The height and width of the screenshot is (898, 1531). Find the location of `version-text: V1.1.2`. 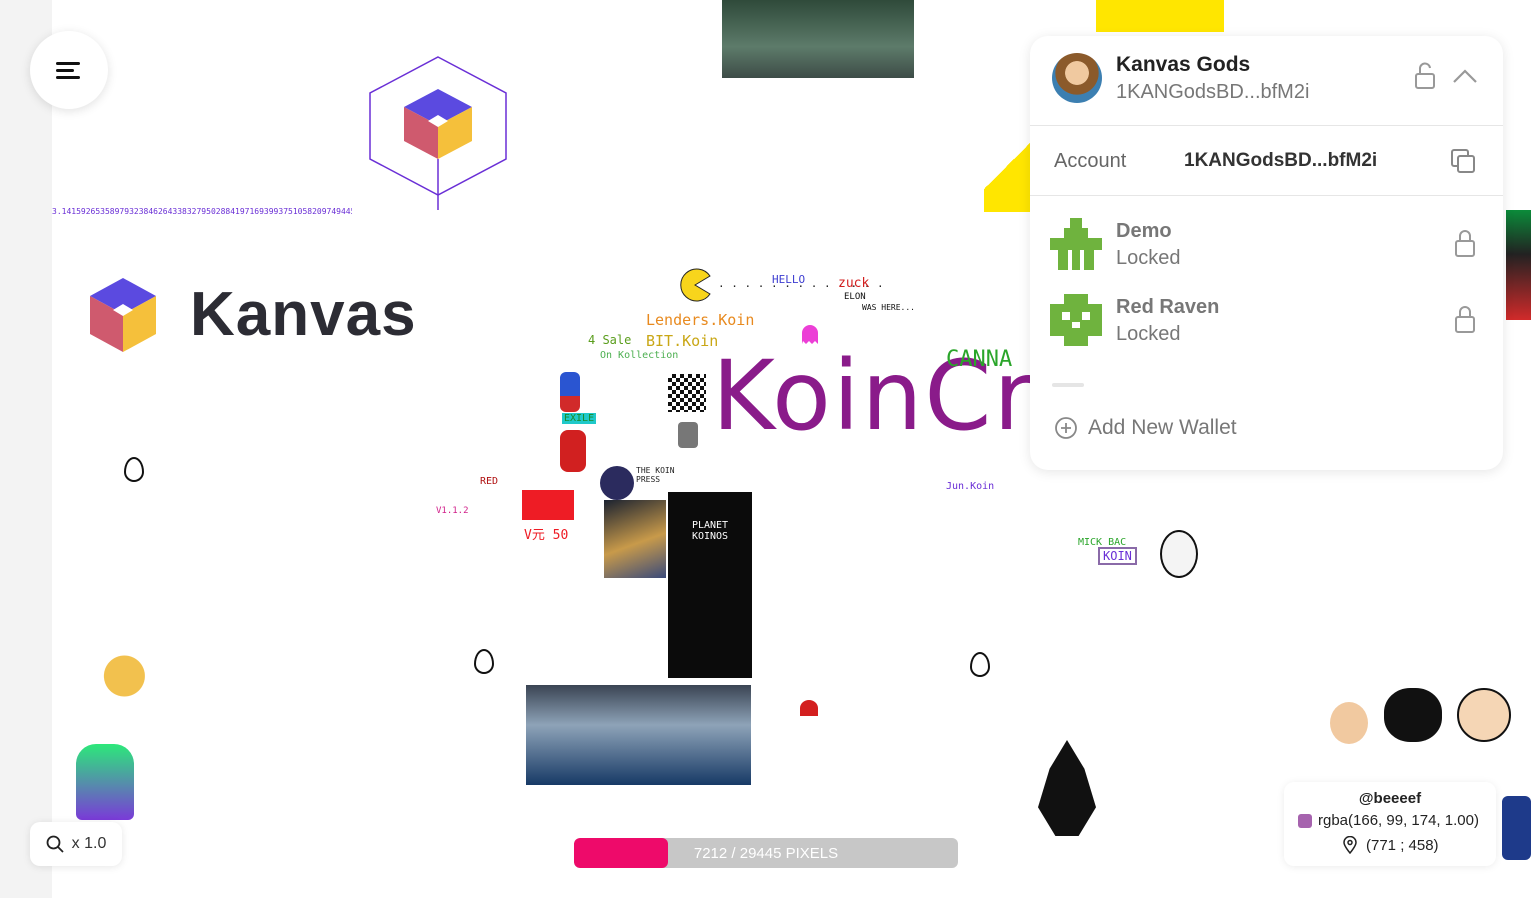

version-text: V1.1.2 is located at coordinates (452, 511).